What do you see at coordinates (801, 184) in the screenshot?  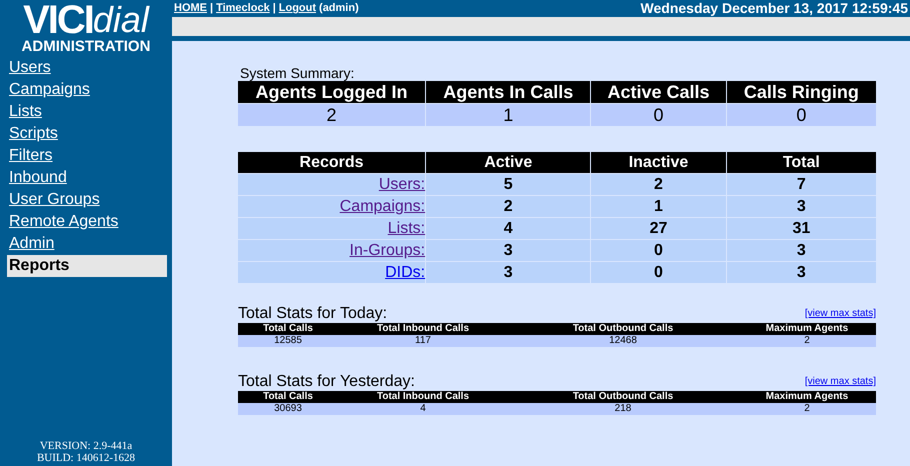 I see `table-cell: 7` at bounding box center [801, 184].